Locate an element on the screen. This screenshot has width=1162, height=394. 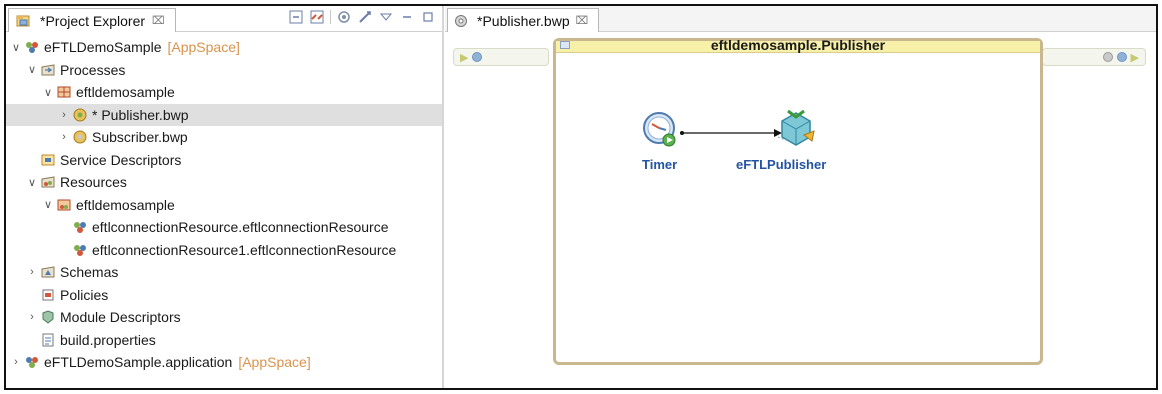
resource-package-icon is located at coordinates (64, 205).